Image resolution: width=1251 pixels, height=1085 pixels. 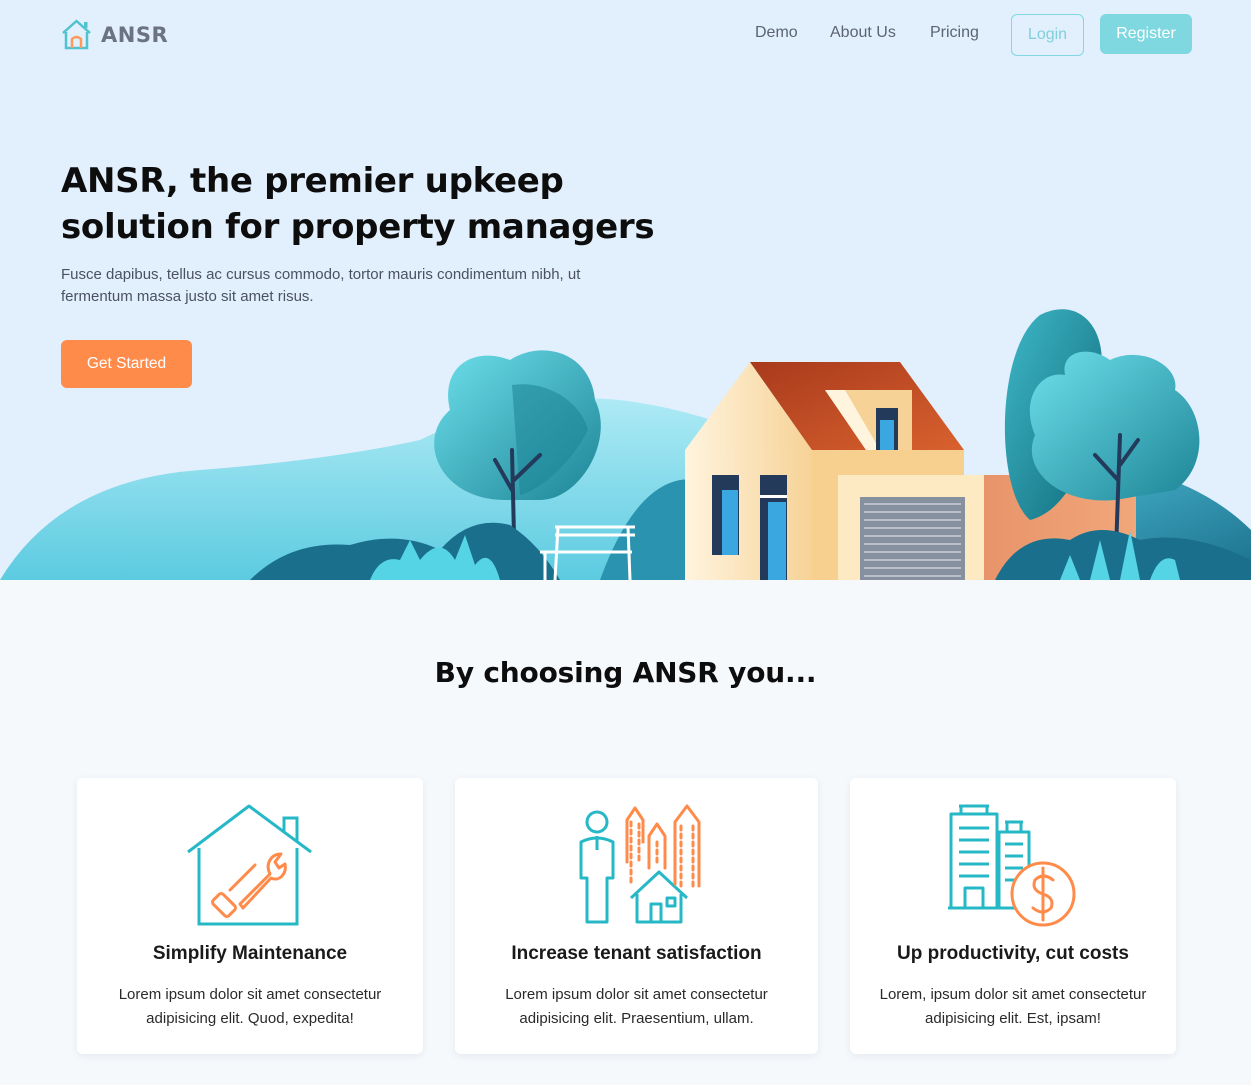 What do you see at coordinates (250, 953) in the screenshot?
I see `card-title: Simplify Maintenance` at bounding box center [250, 953].